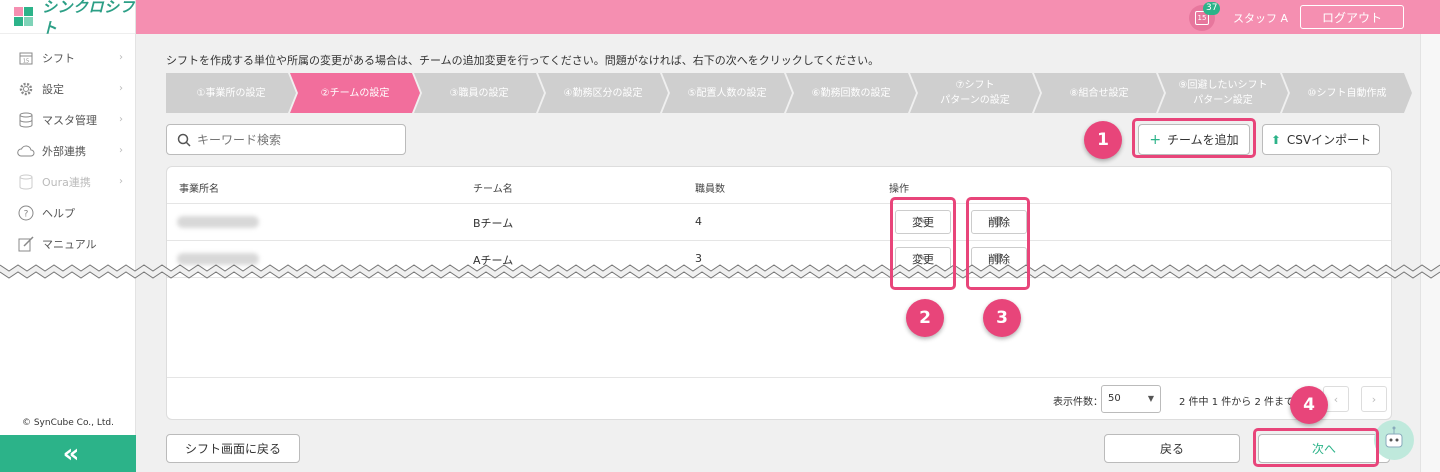 This screenshot has width=1440, height=472. I want to click on step-avoid-pattern: ⑨回避したいシフト パターン設定, so click(1223, 93).